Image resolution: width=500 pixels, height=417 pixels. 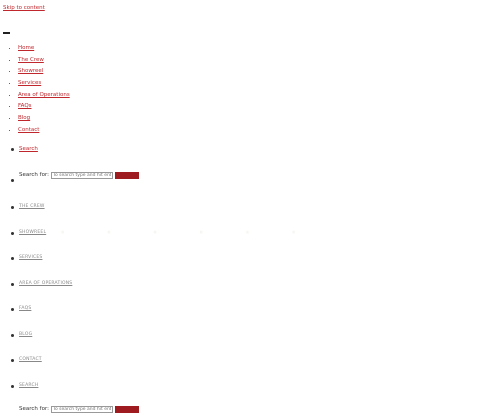 I want to click on nav-item-services: Services, so click(x=44, y=84).